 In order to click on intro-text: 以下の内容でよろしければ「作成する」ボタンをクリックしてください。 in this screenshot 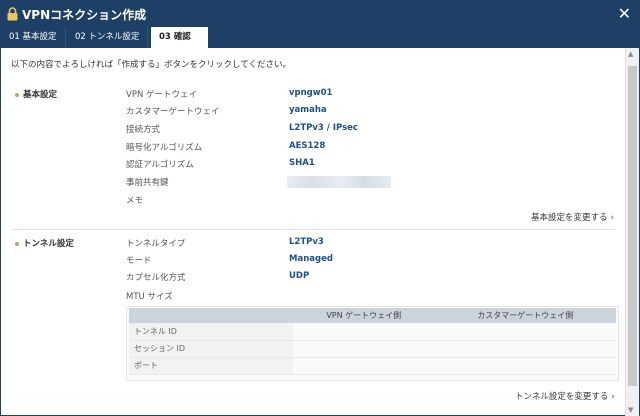, I will do `click(151, 65)`.